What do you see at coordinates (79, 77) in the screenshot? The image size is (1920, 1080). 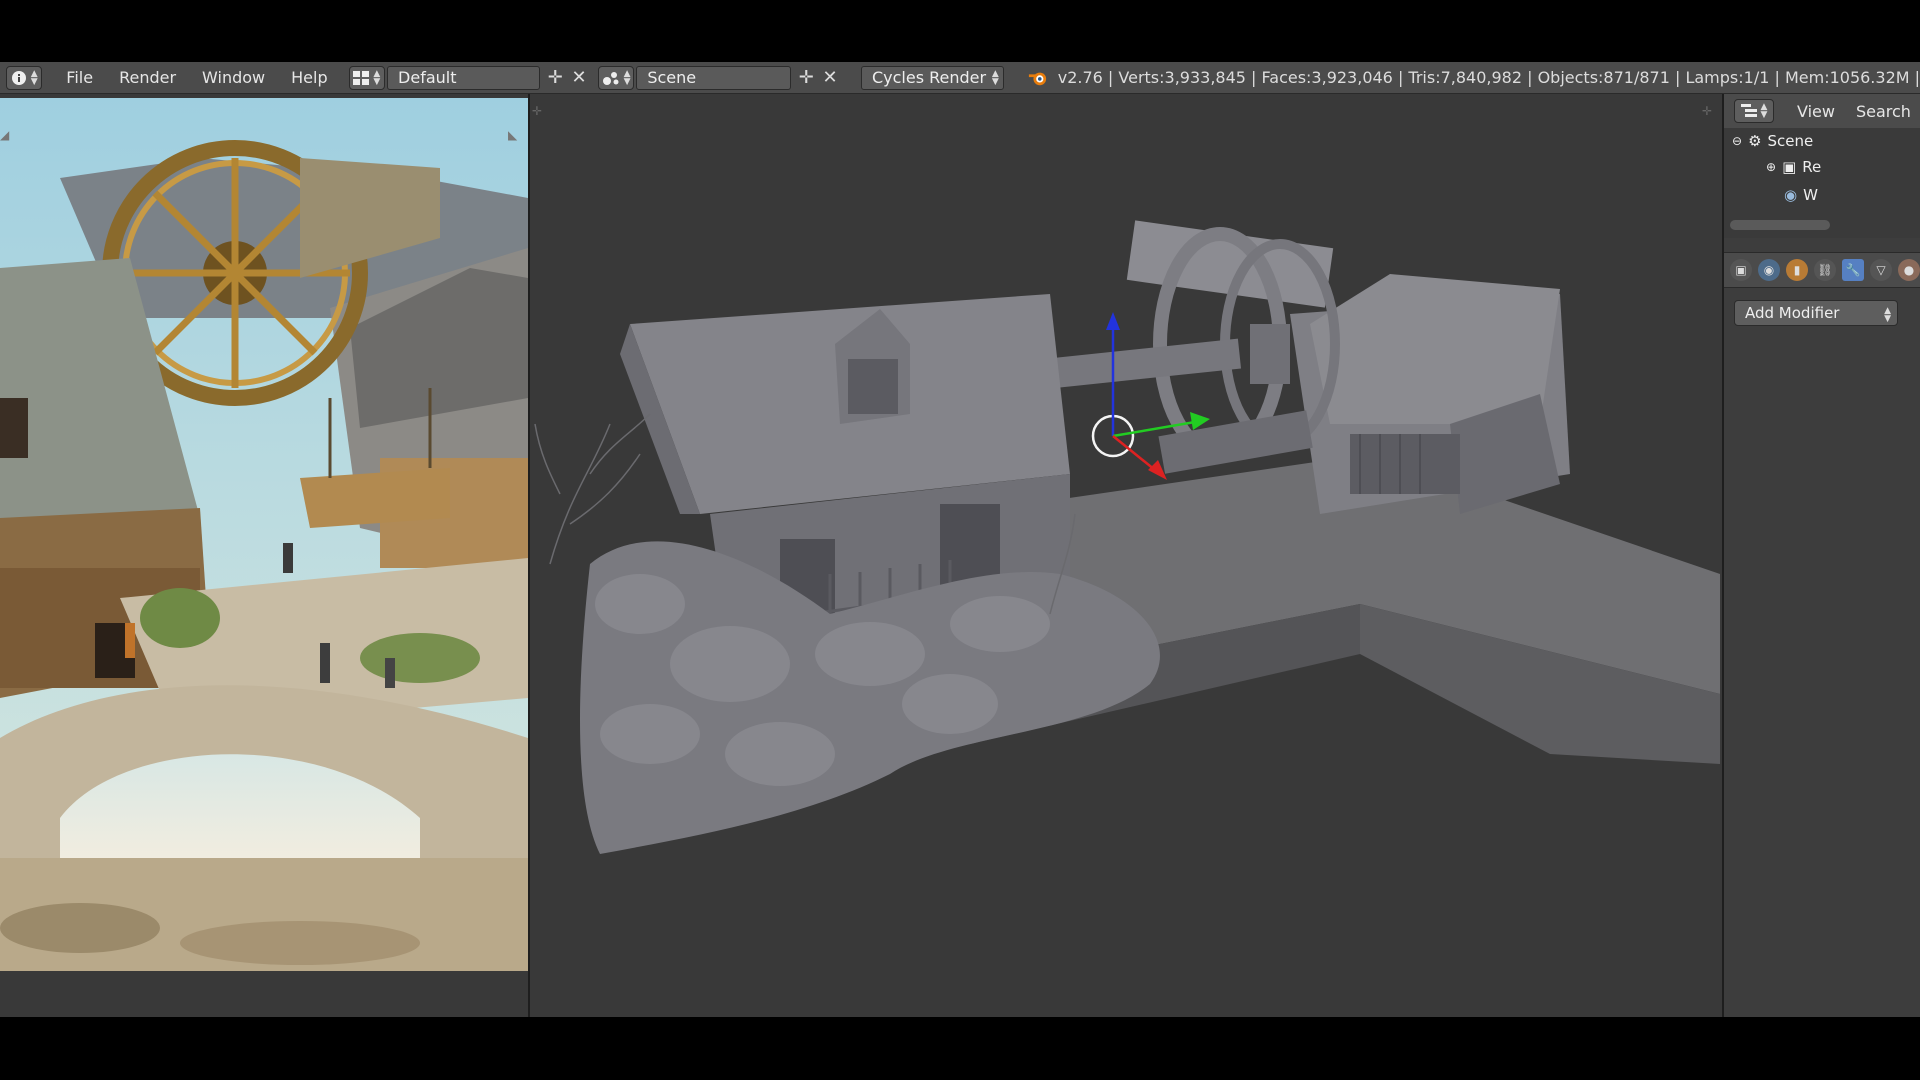 I see `menu-file: File` at bounding box center [79, 77].